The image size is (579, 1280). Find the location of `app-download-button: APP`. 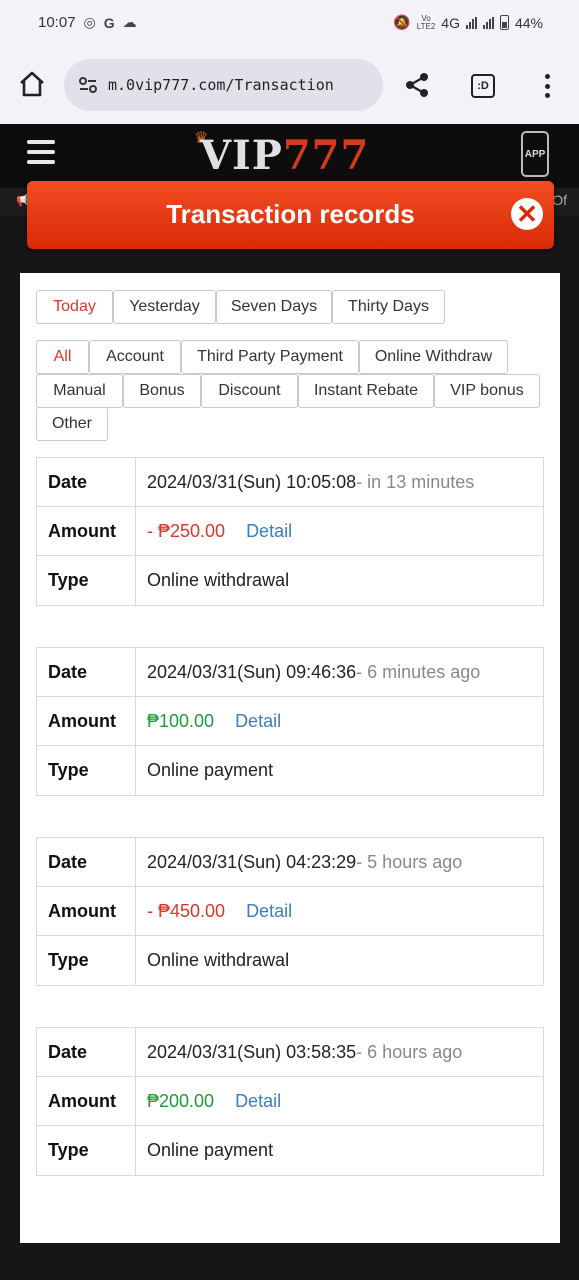

app-download-button: APP is located at coordinates (535, 154).